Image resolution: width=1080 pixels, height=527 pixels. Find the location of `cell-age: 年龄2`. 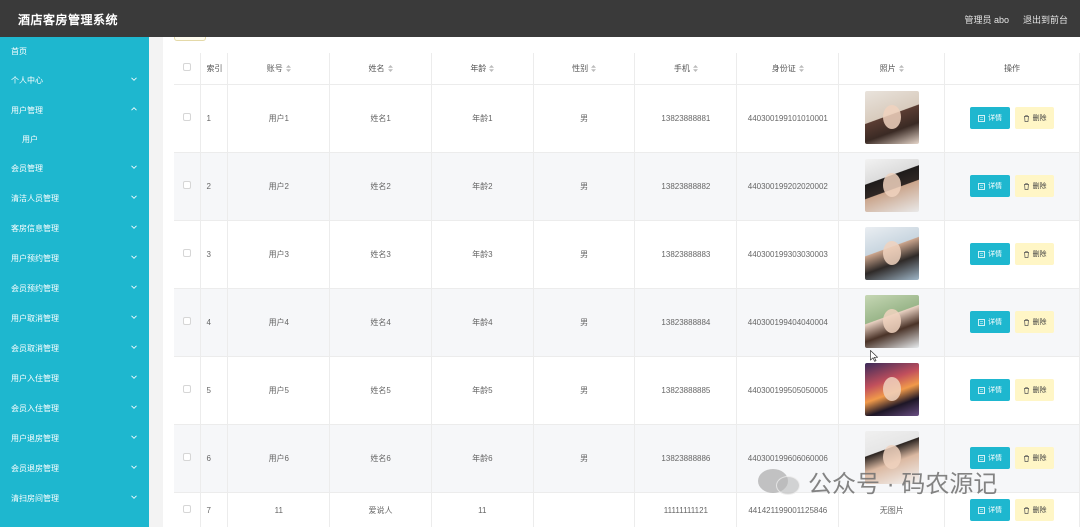

cell-age: 年龄2 is located at coordinates (482, 186).